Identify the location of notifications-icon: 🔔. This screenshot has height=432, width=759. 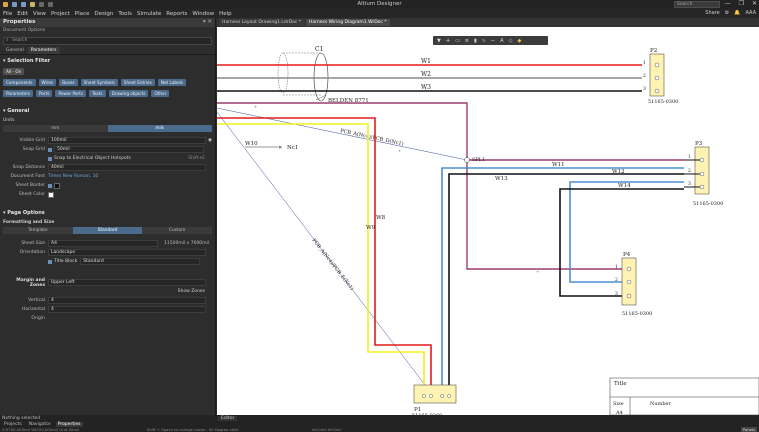
(737, 13).